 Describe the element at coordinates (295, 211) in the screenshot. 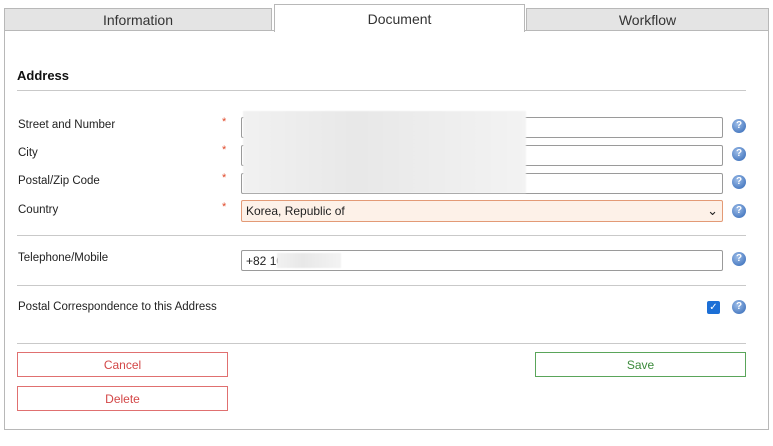

I see `country-select-value: Korea, Republic of` at that location.